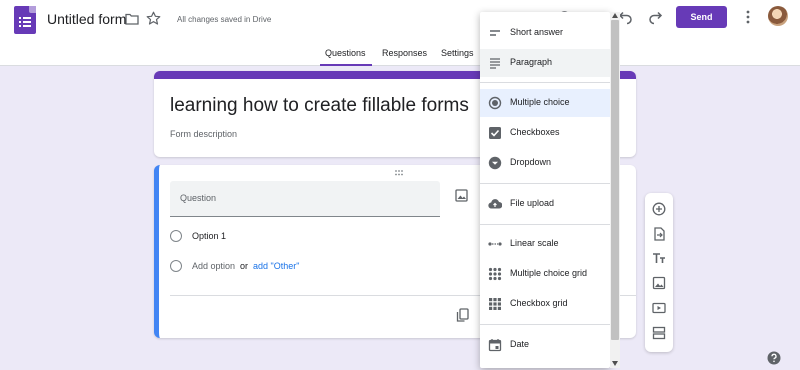 This screenshot has height=370, width=800. Describe the element at coordinates (203, 134) in the screenshot. I see `form-description-field: Form description` at that location.